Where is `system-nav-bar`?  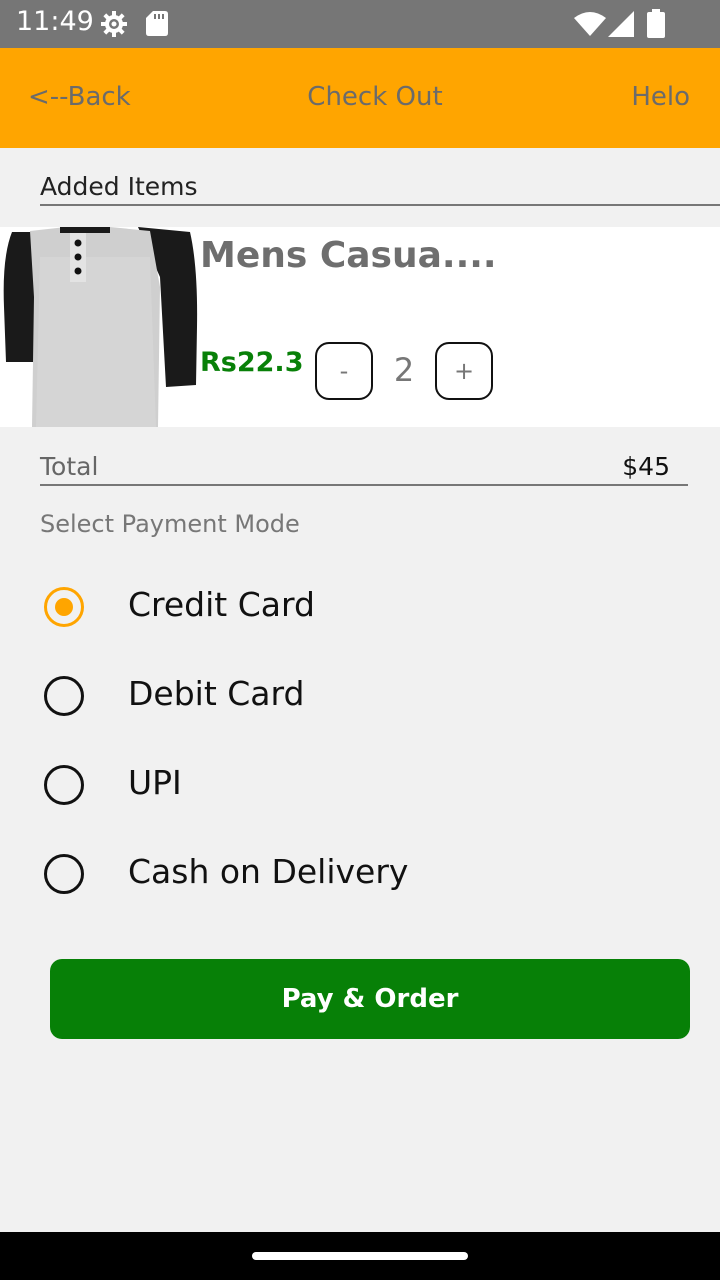
system-nav-bar is located at coordinates (360, 1256).